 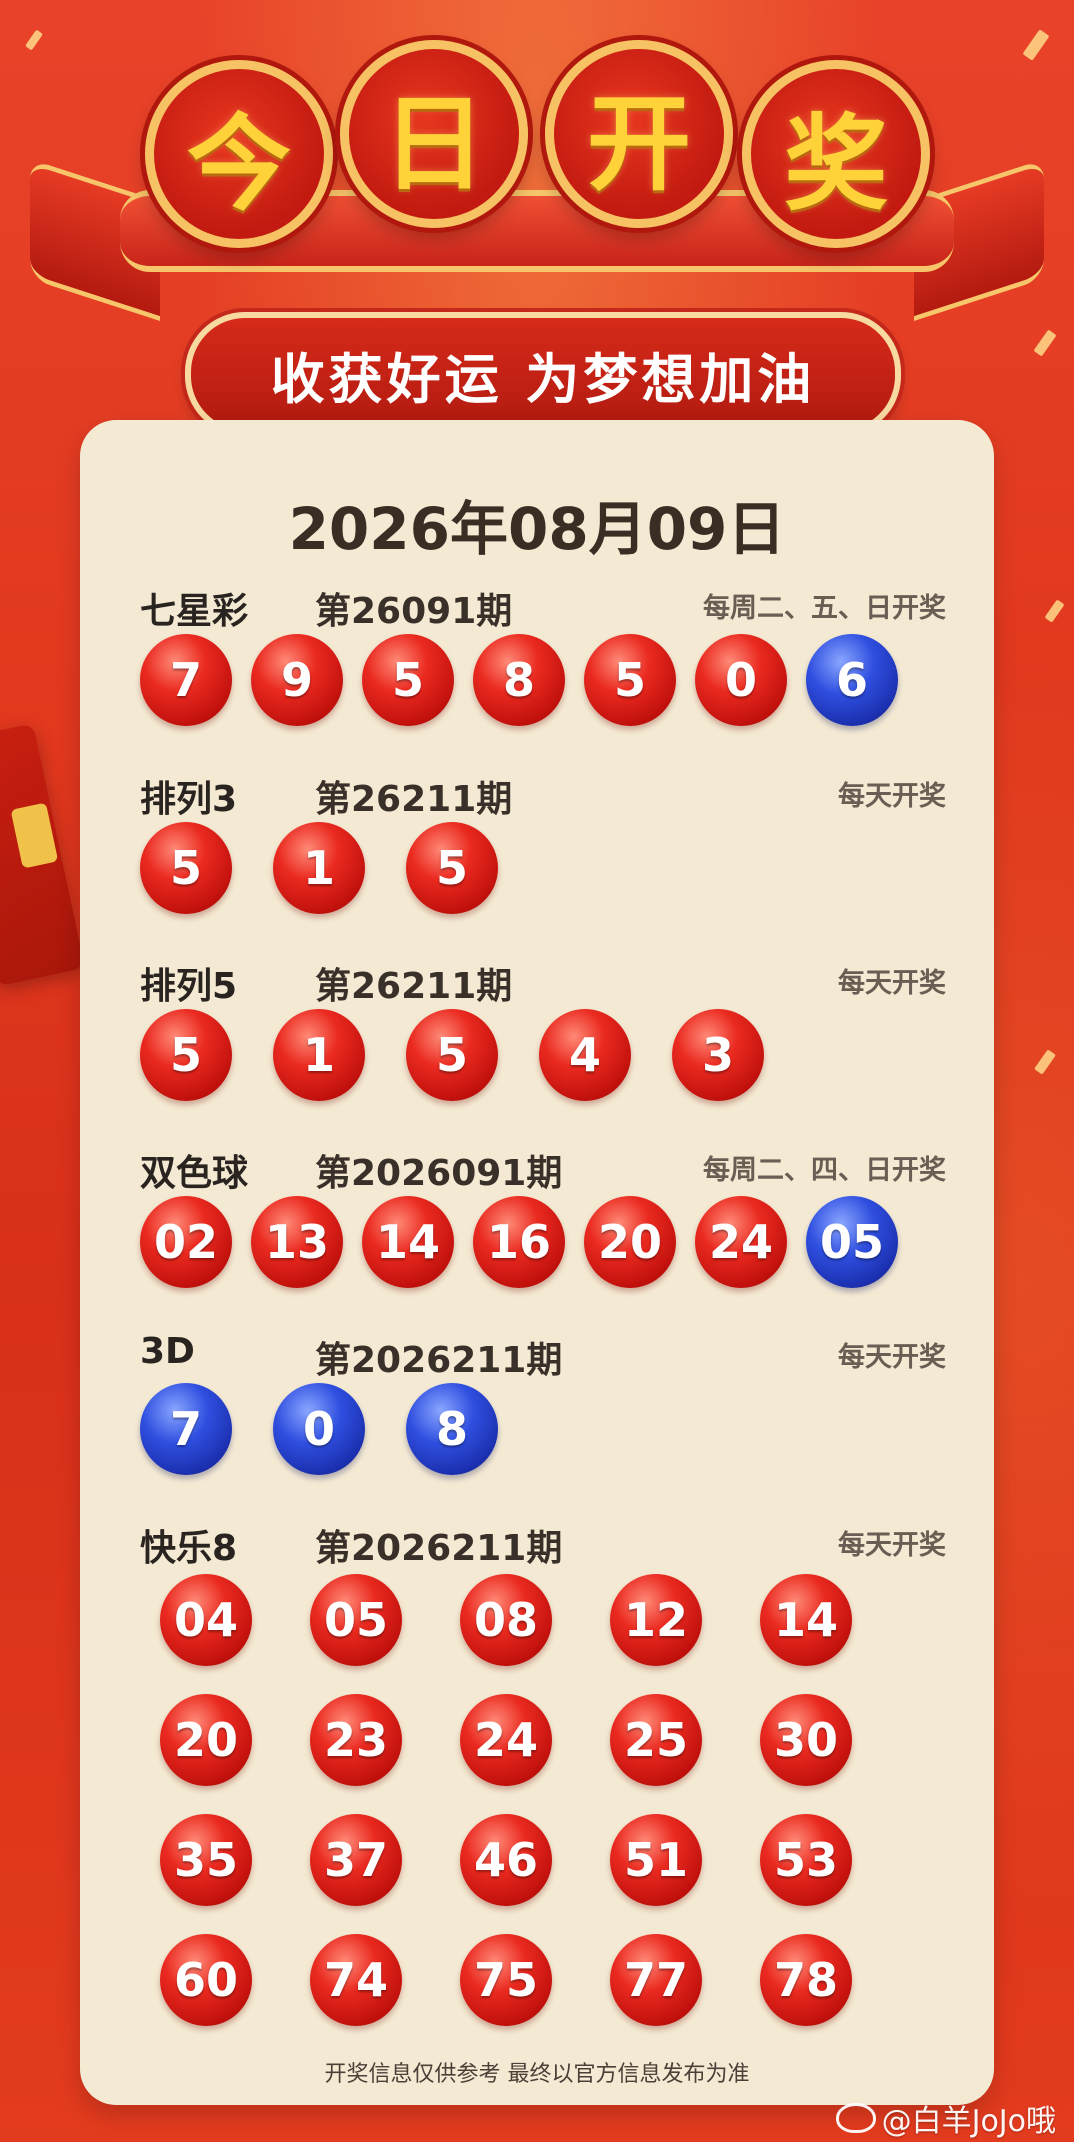 What do you see at coordinates (194, 611) in the screenshot?
I see `lottery-name: 七星彩` at bounding box center [194, 611].